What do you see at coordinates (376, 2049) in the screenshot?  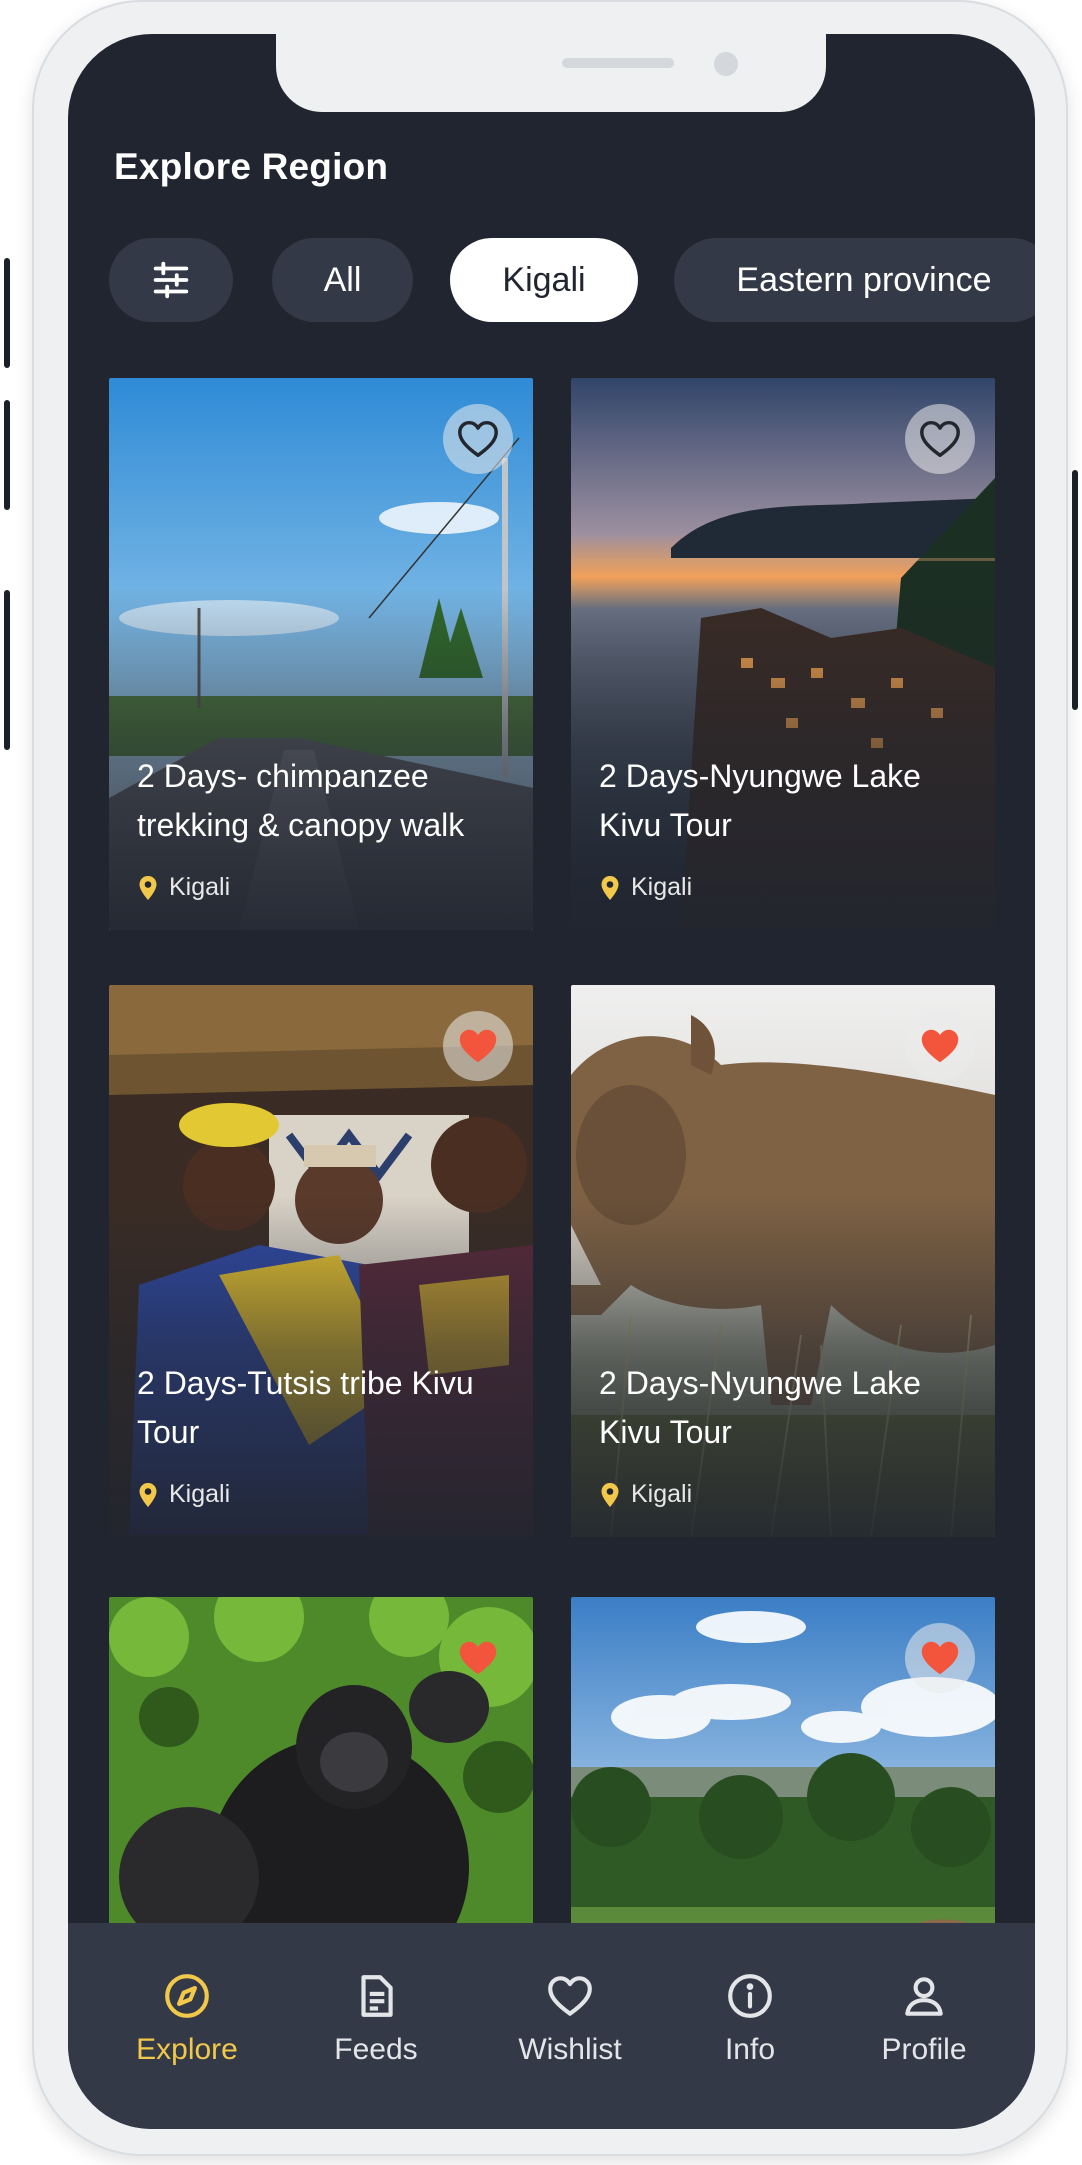 I see `nav-label: Feeds` at bounding box center [376, 2049].